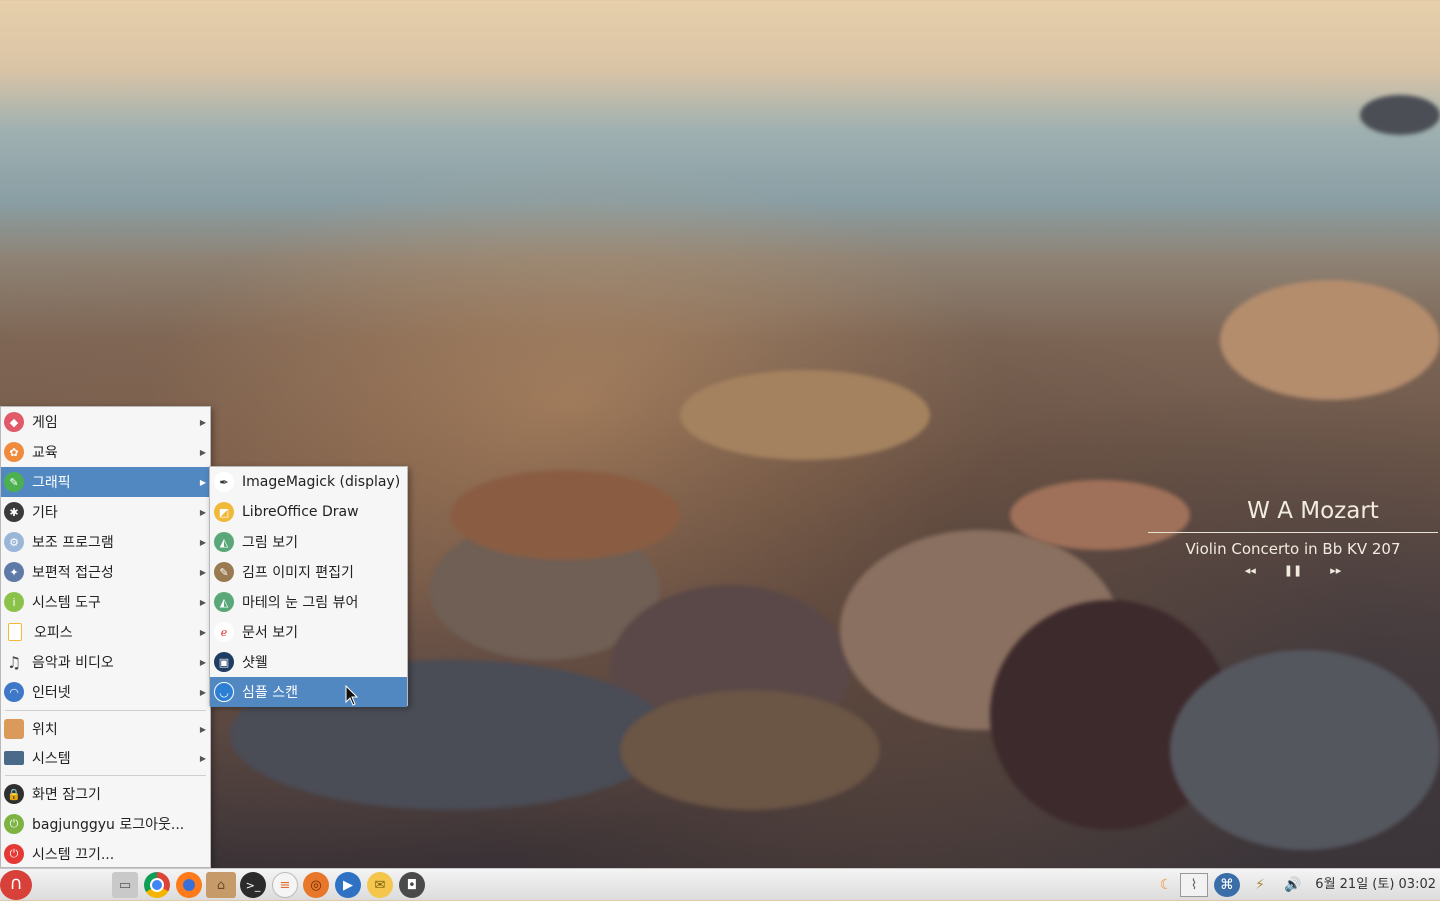 The height and width of the screenshot is (901, 1440). What do you see at coordinates (105, 512) in the screenshot?
I see `menu-item-other: ✱ 기타 ▶` at bounding box center [105, 512].